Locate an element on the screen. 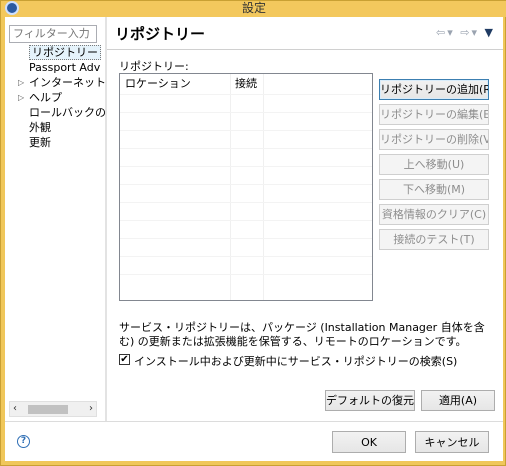  horizontal-scrollbar: ‹ › is located at coordinates (53, 409).